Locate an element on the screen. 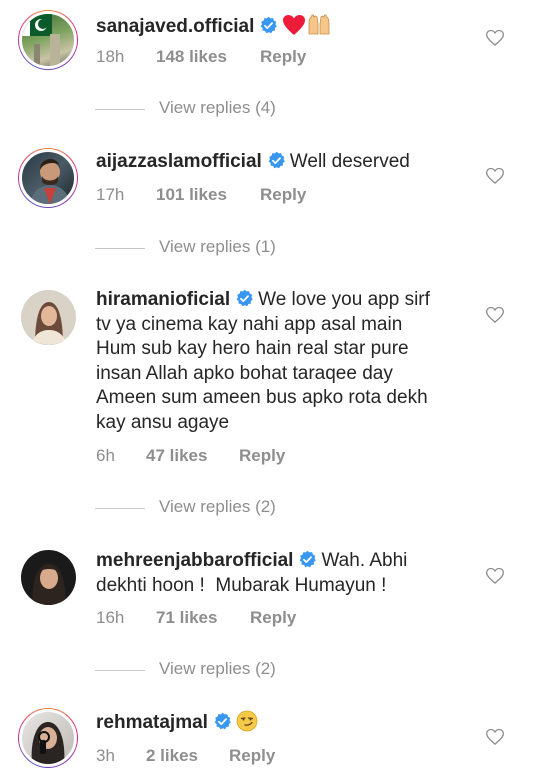 The width and height of the screenshot is (538, 781). comment-body-line: Ameen sum ameen bus apko rota dekh is located at coordinates (262, 397).